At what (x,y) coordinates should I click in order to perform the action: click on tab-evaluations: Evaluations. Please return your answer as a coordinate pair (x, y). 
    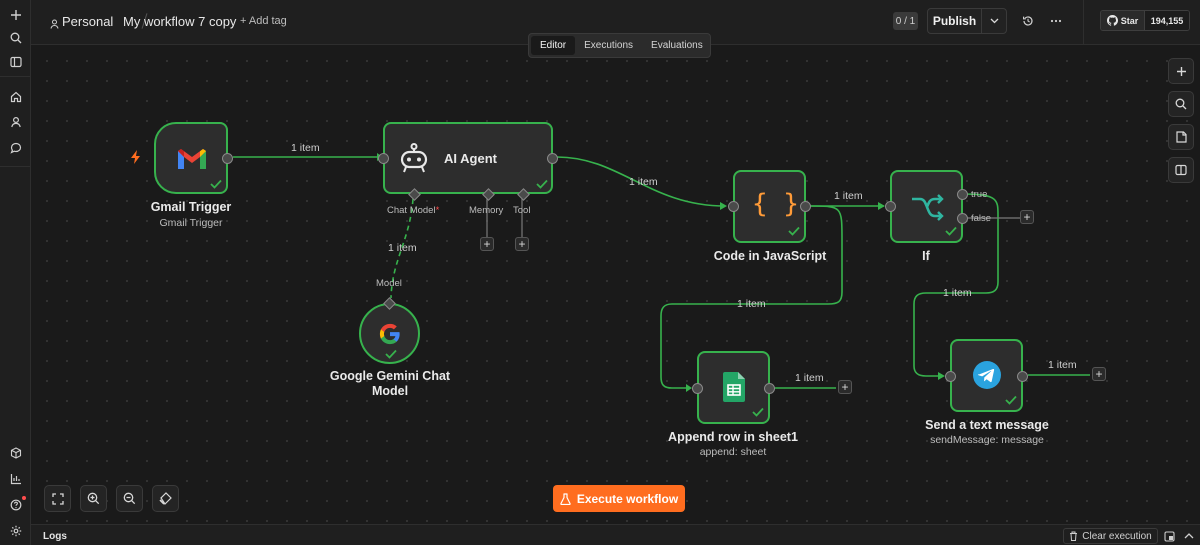
    Looking at the image, I should click on (677, 45).